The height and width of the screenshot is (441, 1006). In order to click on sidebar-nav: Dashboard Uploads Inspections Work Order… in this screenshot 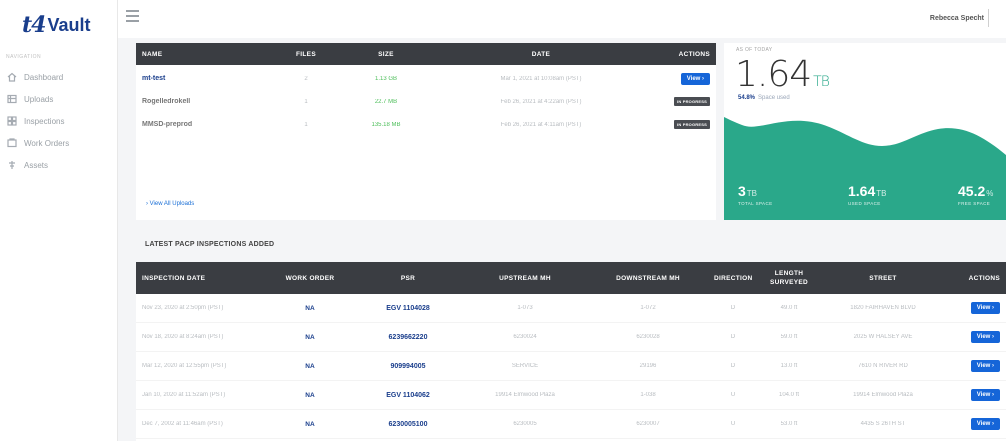, I will do `click(60, 121)`.